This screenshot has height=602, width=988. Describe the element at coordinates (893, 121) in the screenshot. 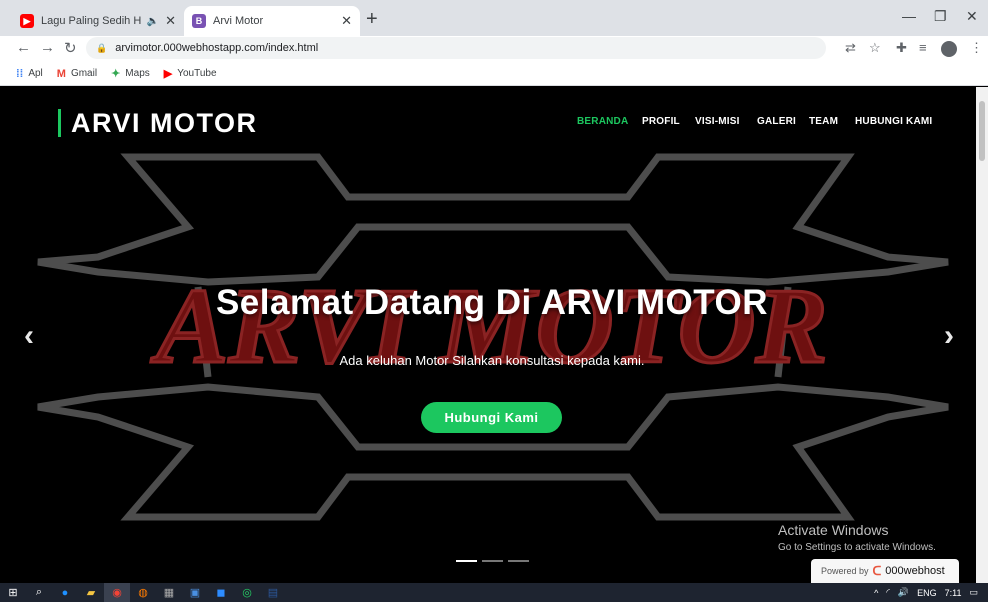

I see `nav-hubungi-kami: HUBUNGI KAMI` at that location.